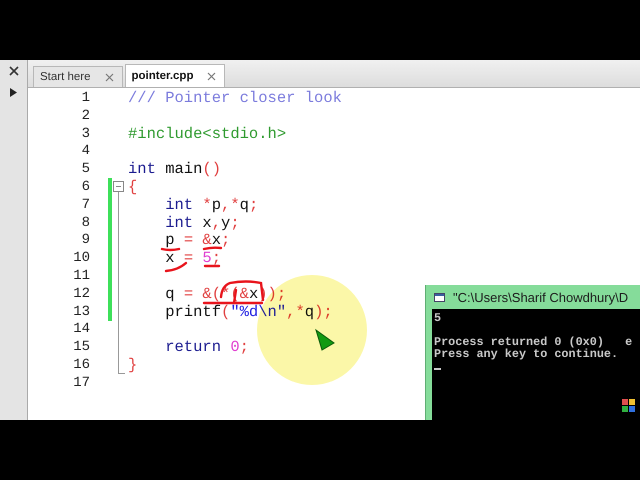 The width and height of the screenshot is (640, 480). I want to click on code-line: {, so click(132, 187).